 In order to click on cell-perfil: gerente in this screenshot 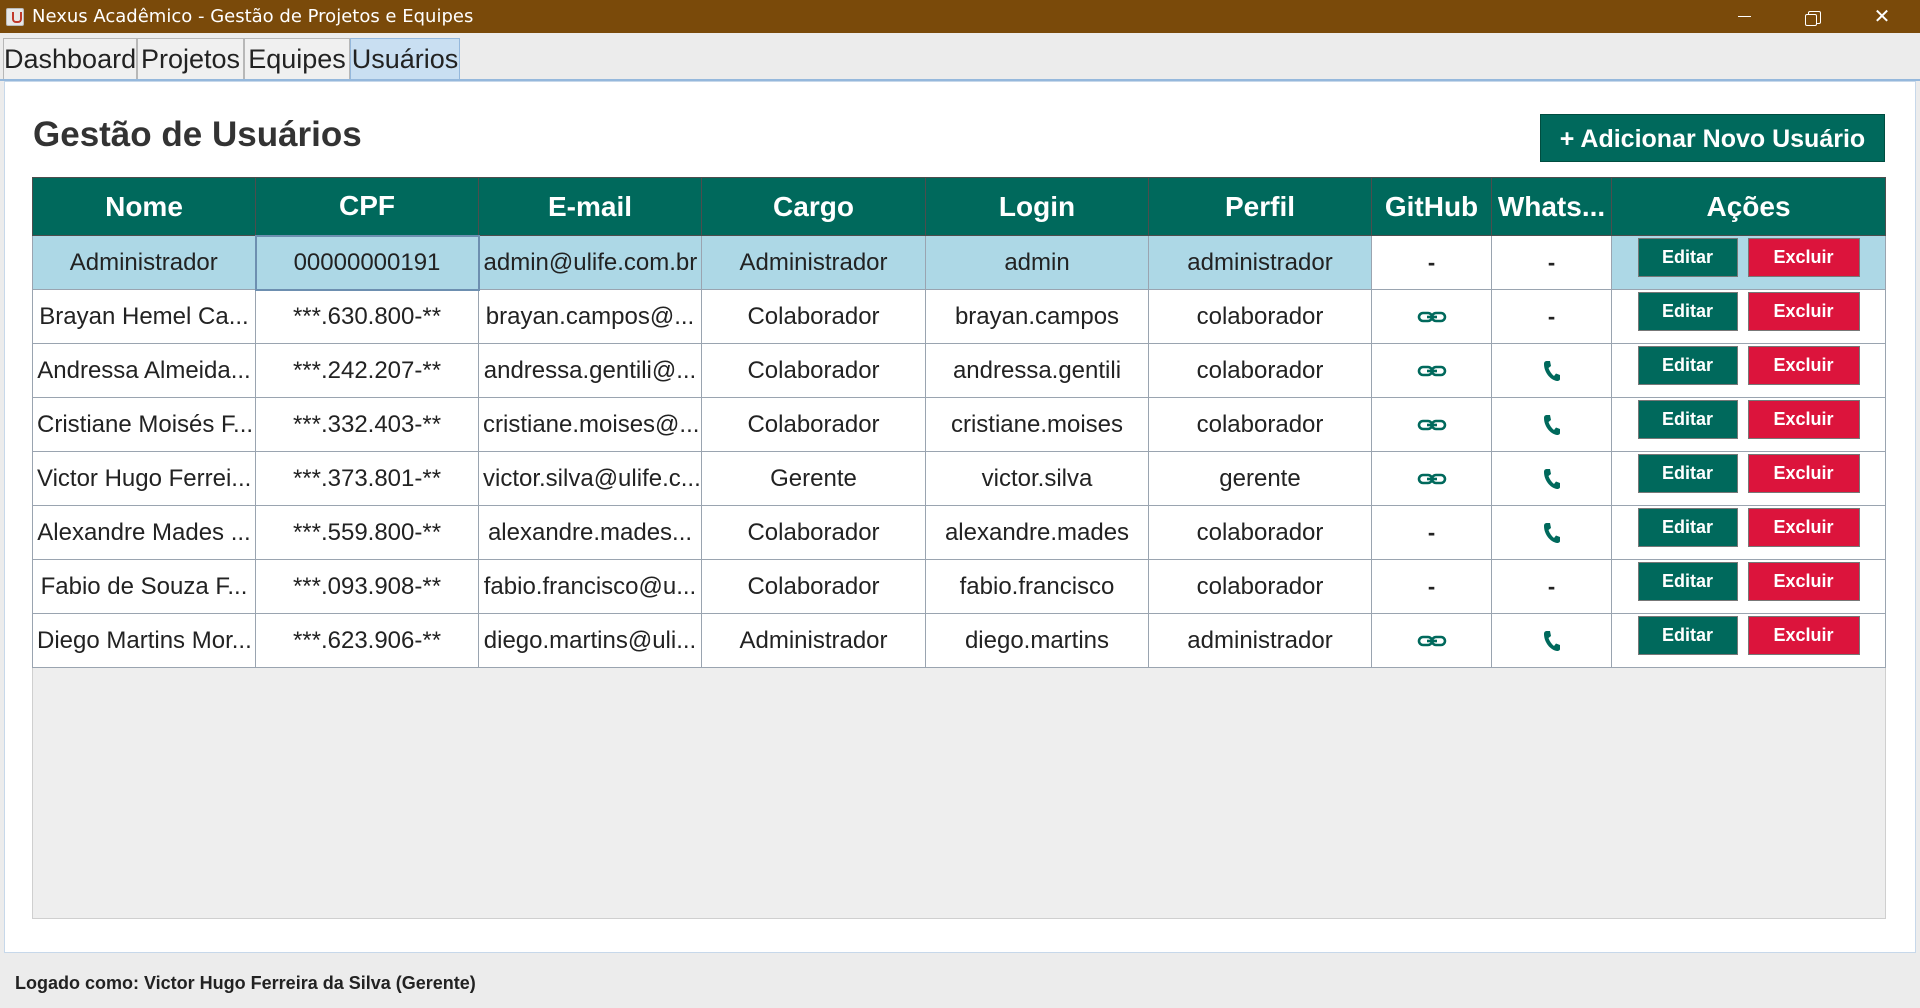, I will do `click(1260, 478)`.